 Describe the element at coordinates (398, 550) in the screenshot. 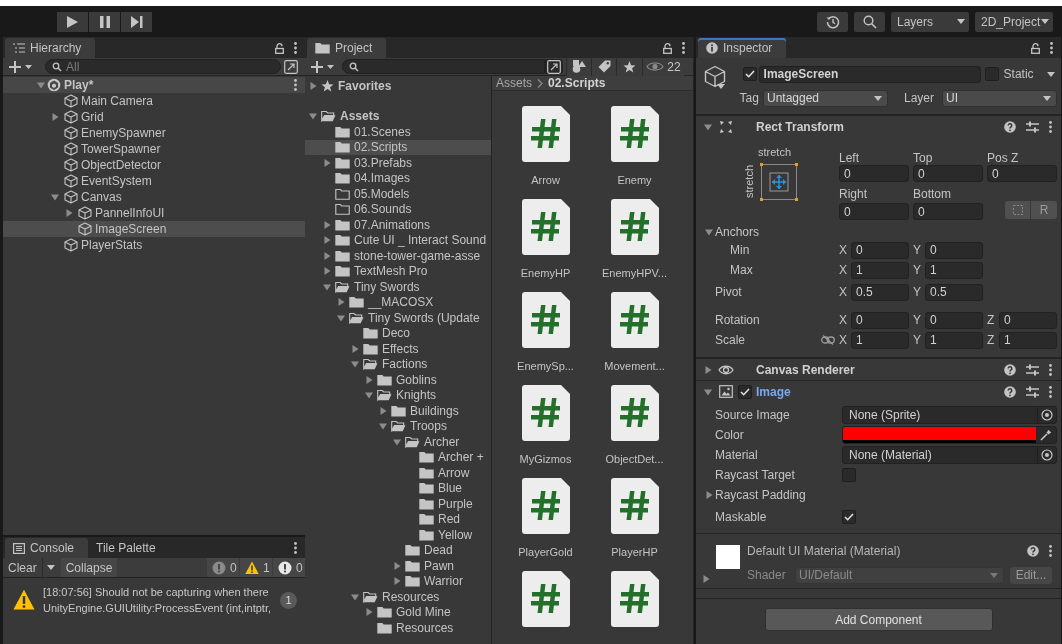

I see `folder-row: Dead` at that location.